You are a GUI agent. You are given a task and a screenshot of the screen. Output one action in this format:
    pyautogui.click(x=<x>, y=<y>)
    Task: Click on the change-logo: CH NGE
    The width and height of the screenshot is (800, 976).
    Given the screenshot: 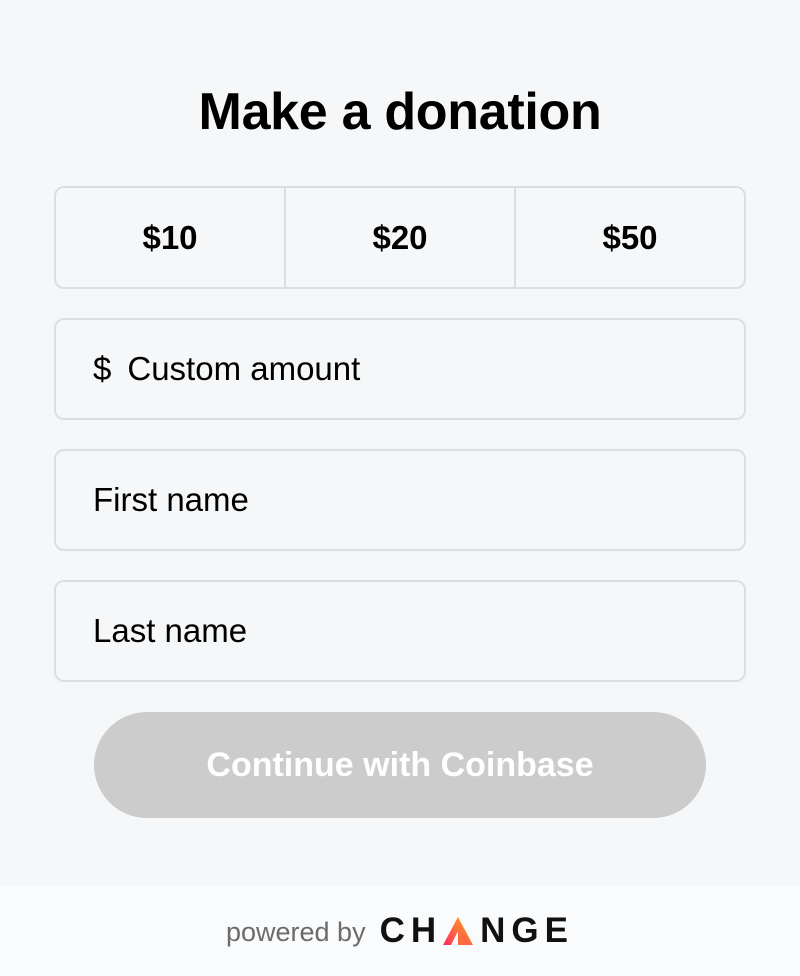 What is the action you would take?
    pyautogui.click(x=477, y=931)
    